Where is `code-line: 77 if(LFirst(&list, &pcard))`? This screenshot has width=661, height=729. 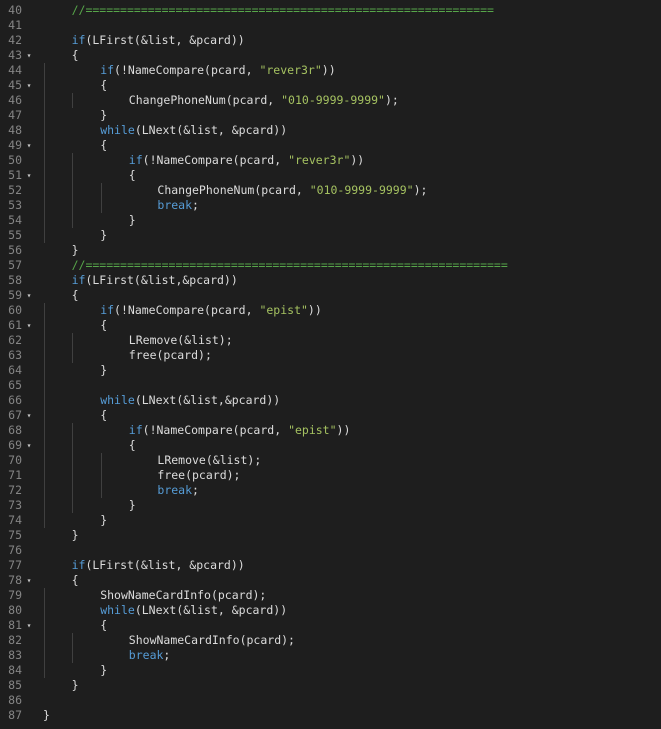 code-line: 77 if(LFirst(&list, &pcard)) is located at coordinates (330, 565).